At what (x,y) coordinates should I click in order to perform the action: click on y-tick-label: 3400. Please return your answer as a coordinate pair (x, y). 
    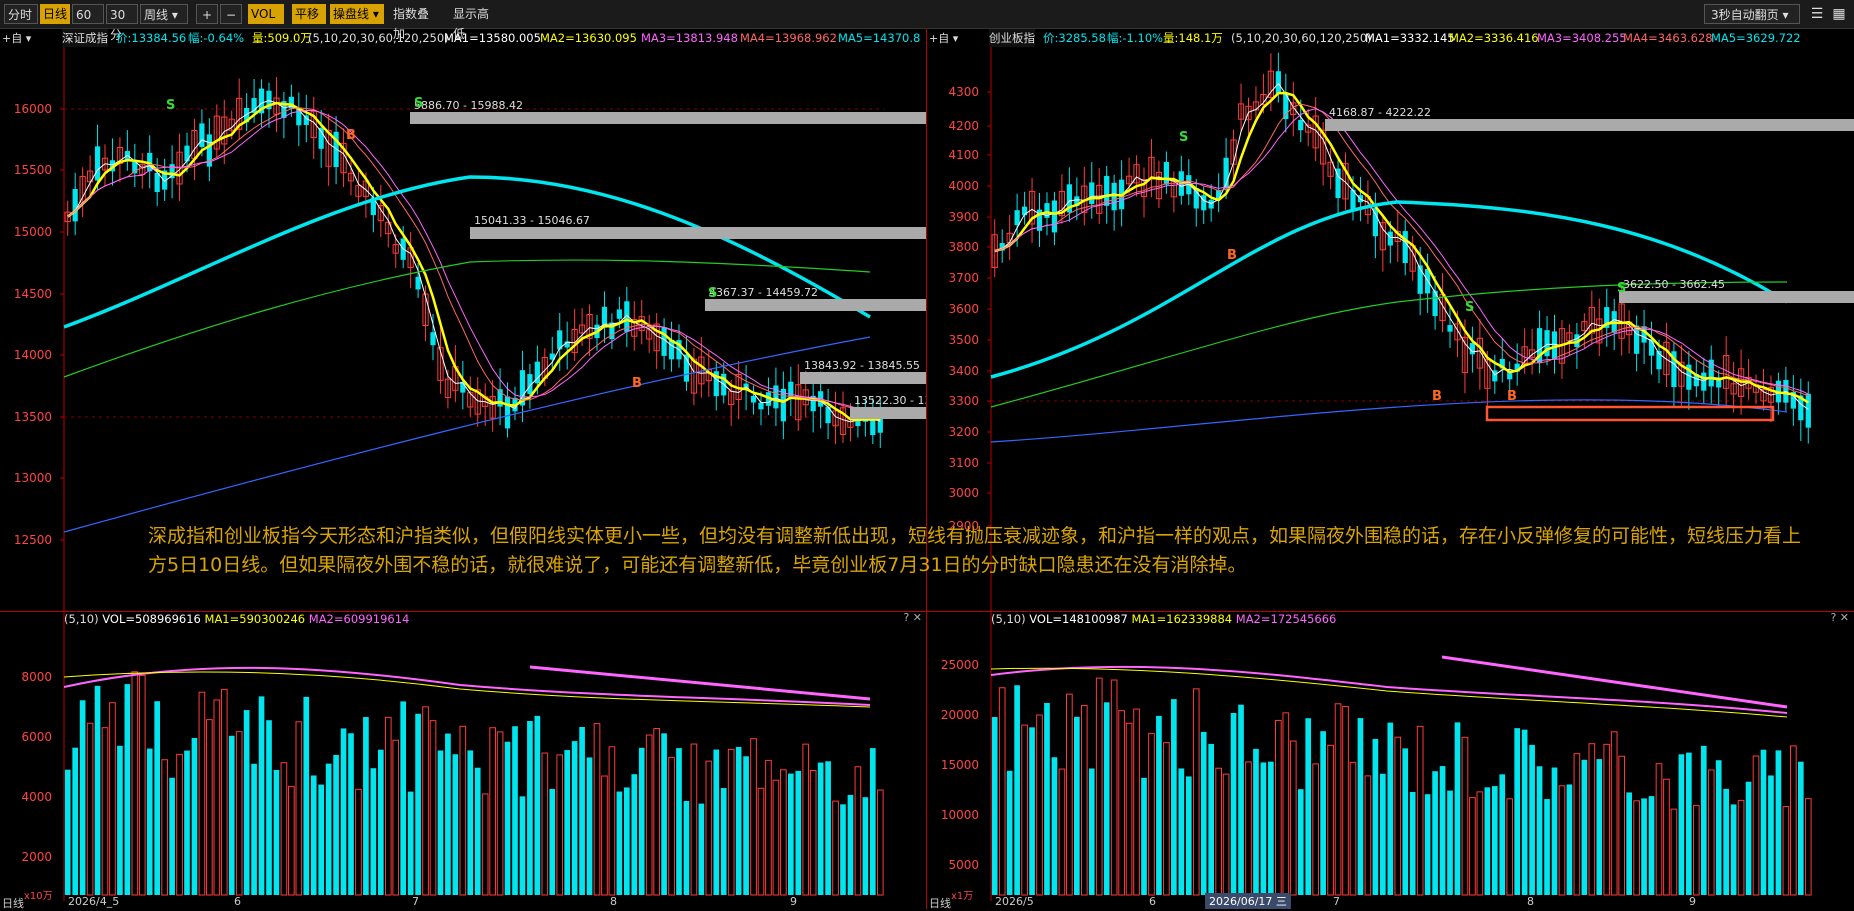
    Looking at the image, I should click on (963, 371).